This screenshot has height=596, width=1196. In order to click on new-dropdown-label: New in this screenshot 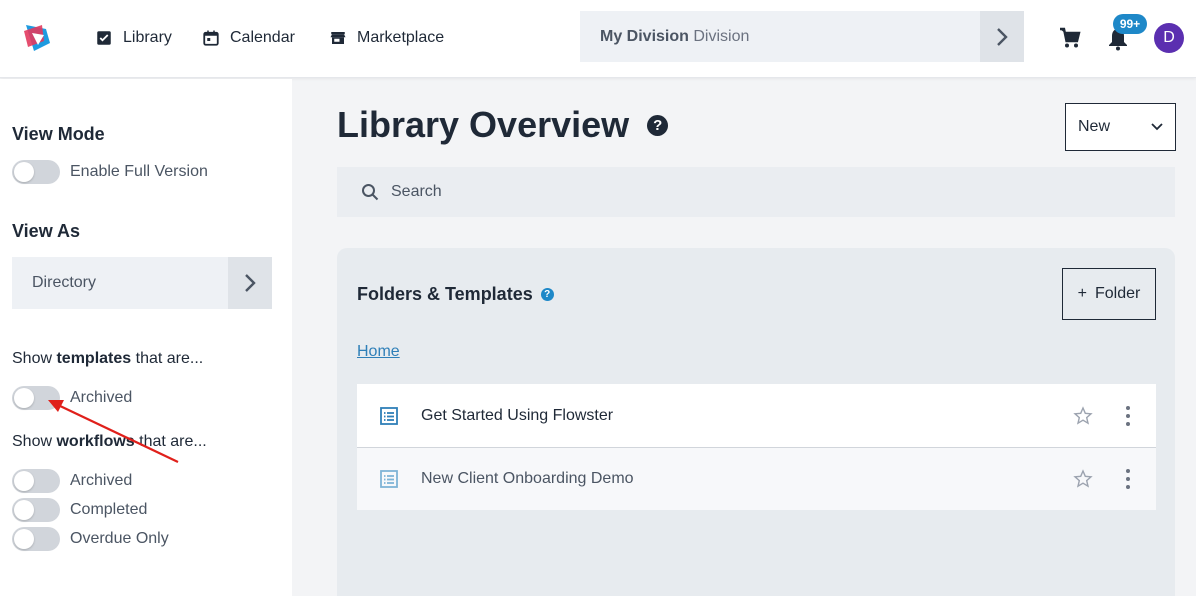, I will do `click(1094, 126)`.